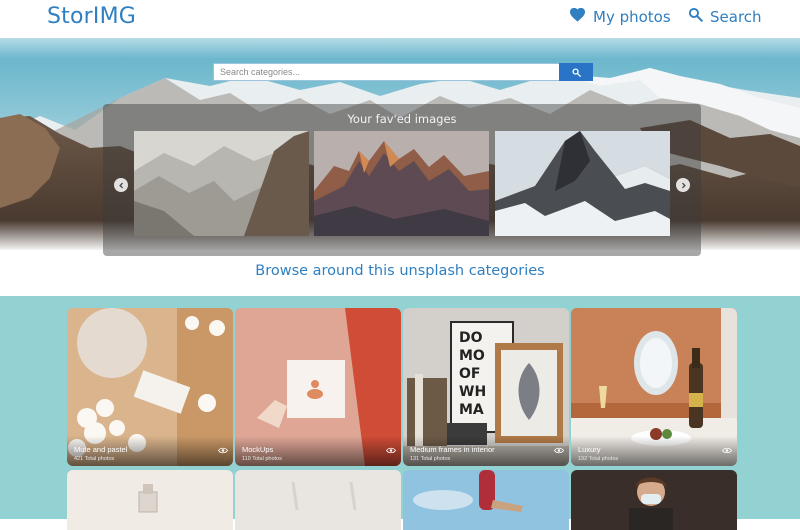 This screenshot has width=800, height=530. What do you see at coordinates (632, 16) in the screenshot?
I see `nav-my-photos-label: My photos` at bounding box center [632, 16].